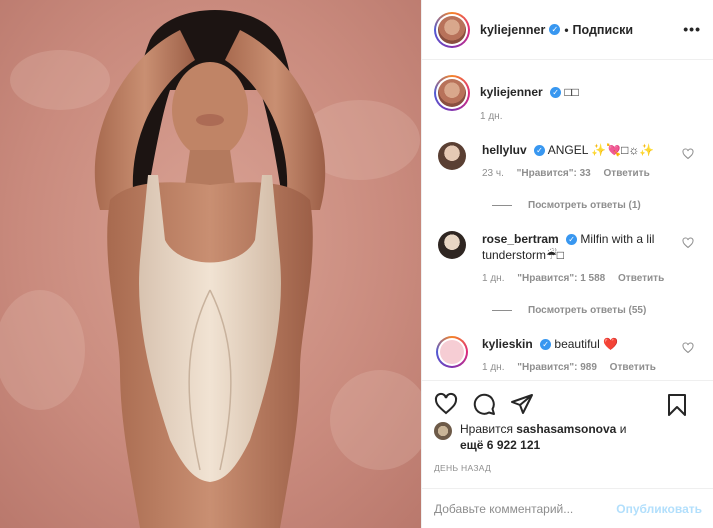  Describe the element at coordinates (601, 150) in the screenshot. I see `comment-text: ANGEL ✨💘□☼️✨` at that location.